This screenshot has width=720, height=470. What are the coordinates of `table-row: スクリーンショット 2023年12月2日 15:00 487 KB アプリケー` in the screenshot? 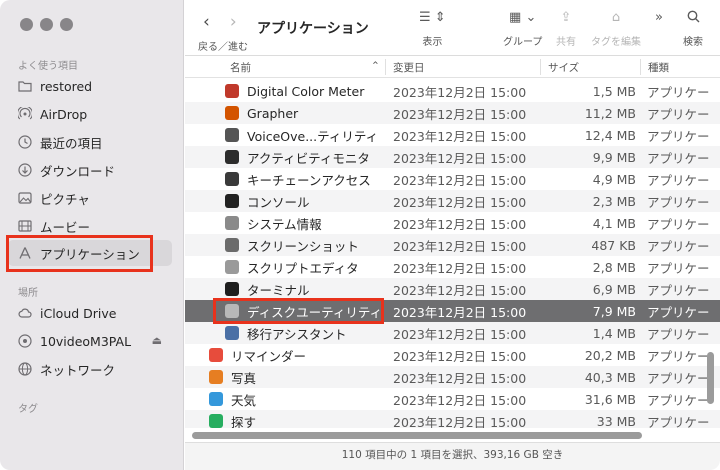 It's located at (452, 245).